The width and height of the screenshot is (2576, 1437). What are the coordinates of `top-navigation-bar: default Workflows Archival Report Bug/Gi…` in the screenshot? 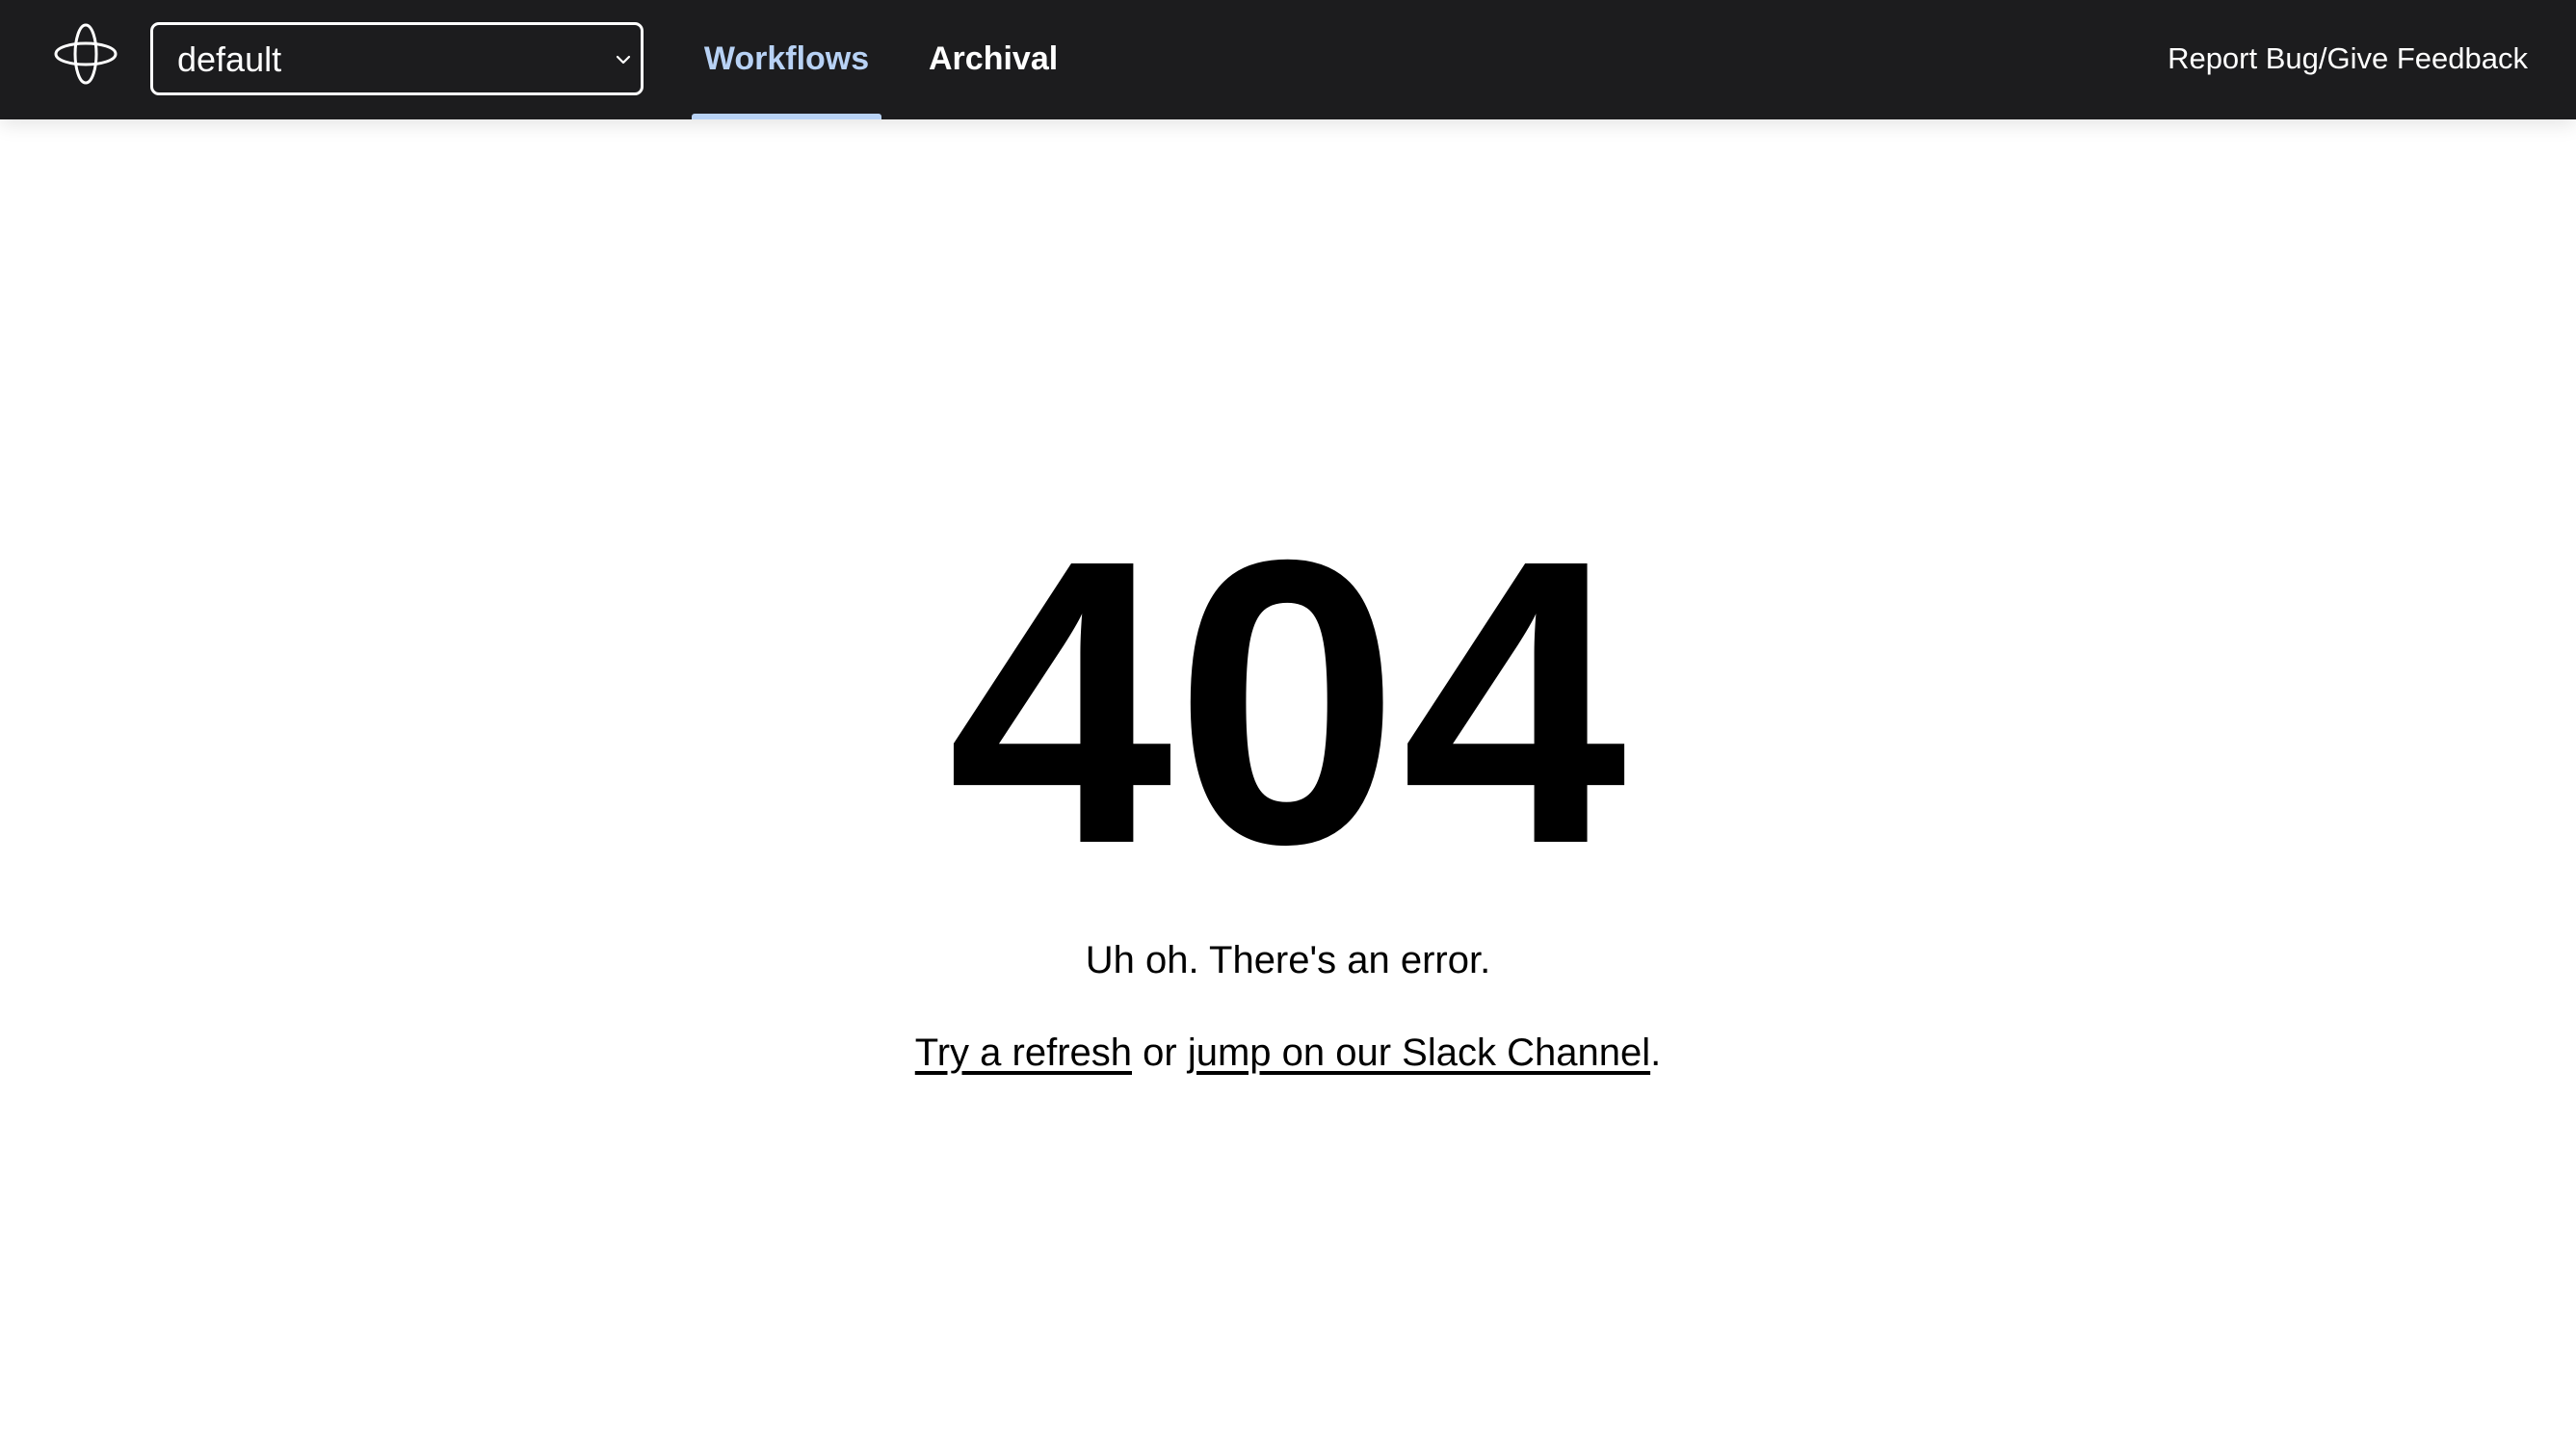 It's located at (1288, 59).